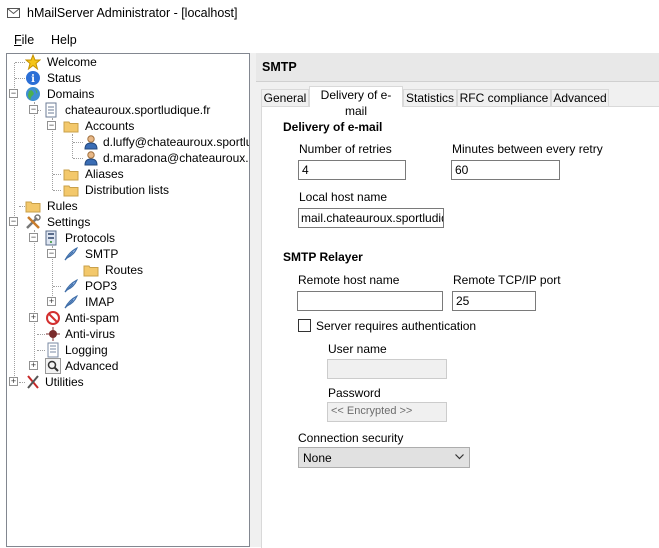 The image size is (659, 548). I want to click on tree-label-domain: chateauroux.sportludique.fr, so click(138, 110).